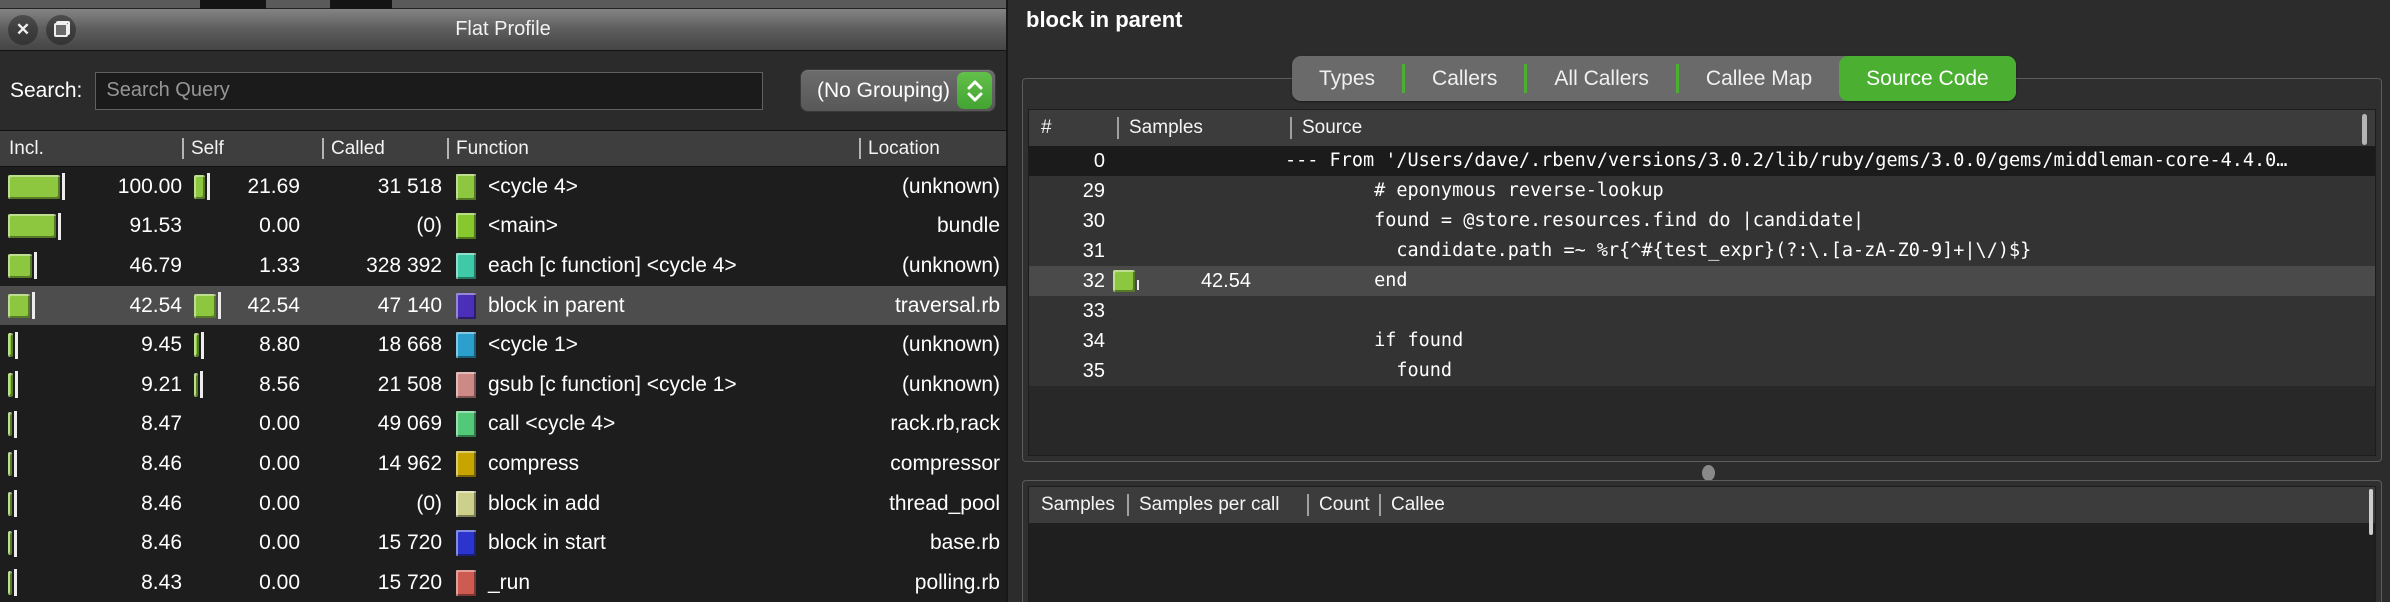 The height and width of the screenshot is (602, 2390). Describe the element at coordinates (1601, 78) in the screenshot. I see `tab-all-callers: All Callers` at that location.